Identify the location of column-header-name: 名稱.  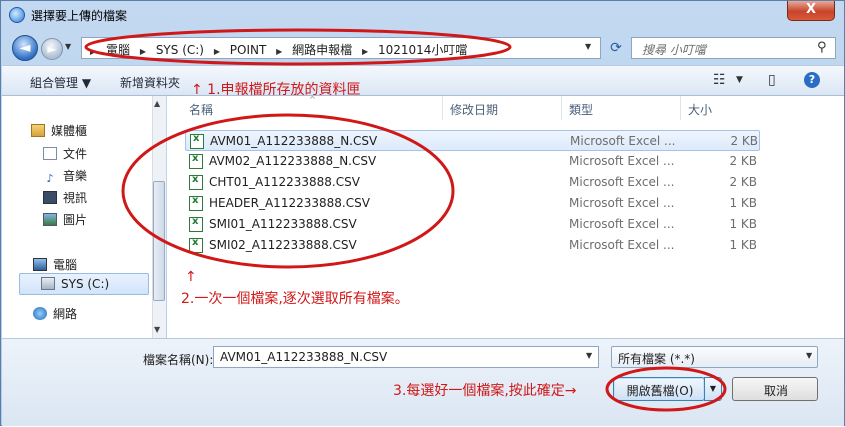
(201, 109).